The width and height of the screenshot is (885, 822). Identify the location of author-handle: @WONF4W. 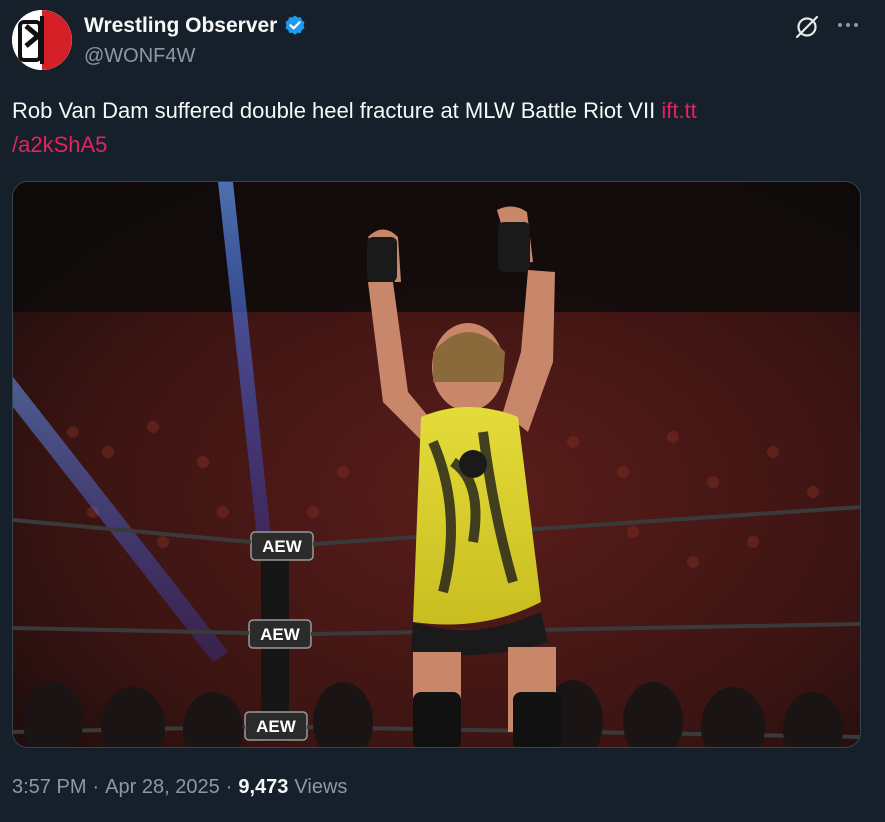
(139, 56).